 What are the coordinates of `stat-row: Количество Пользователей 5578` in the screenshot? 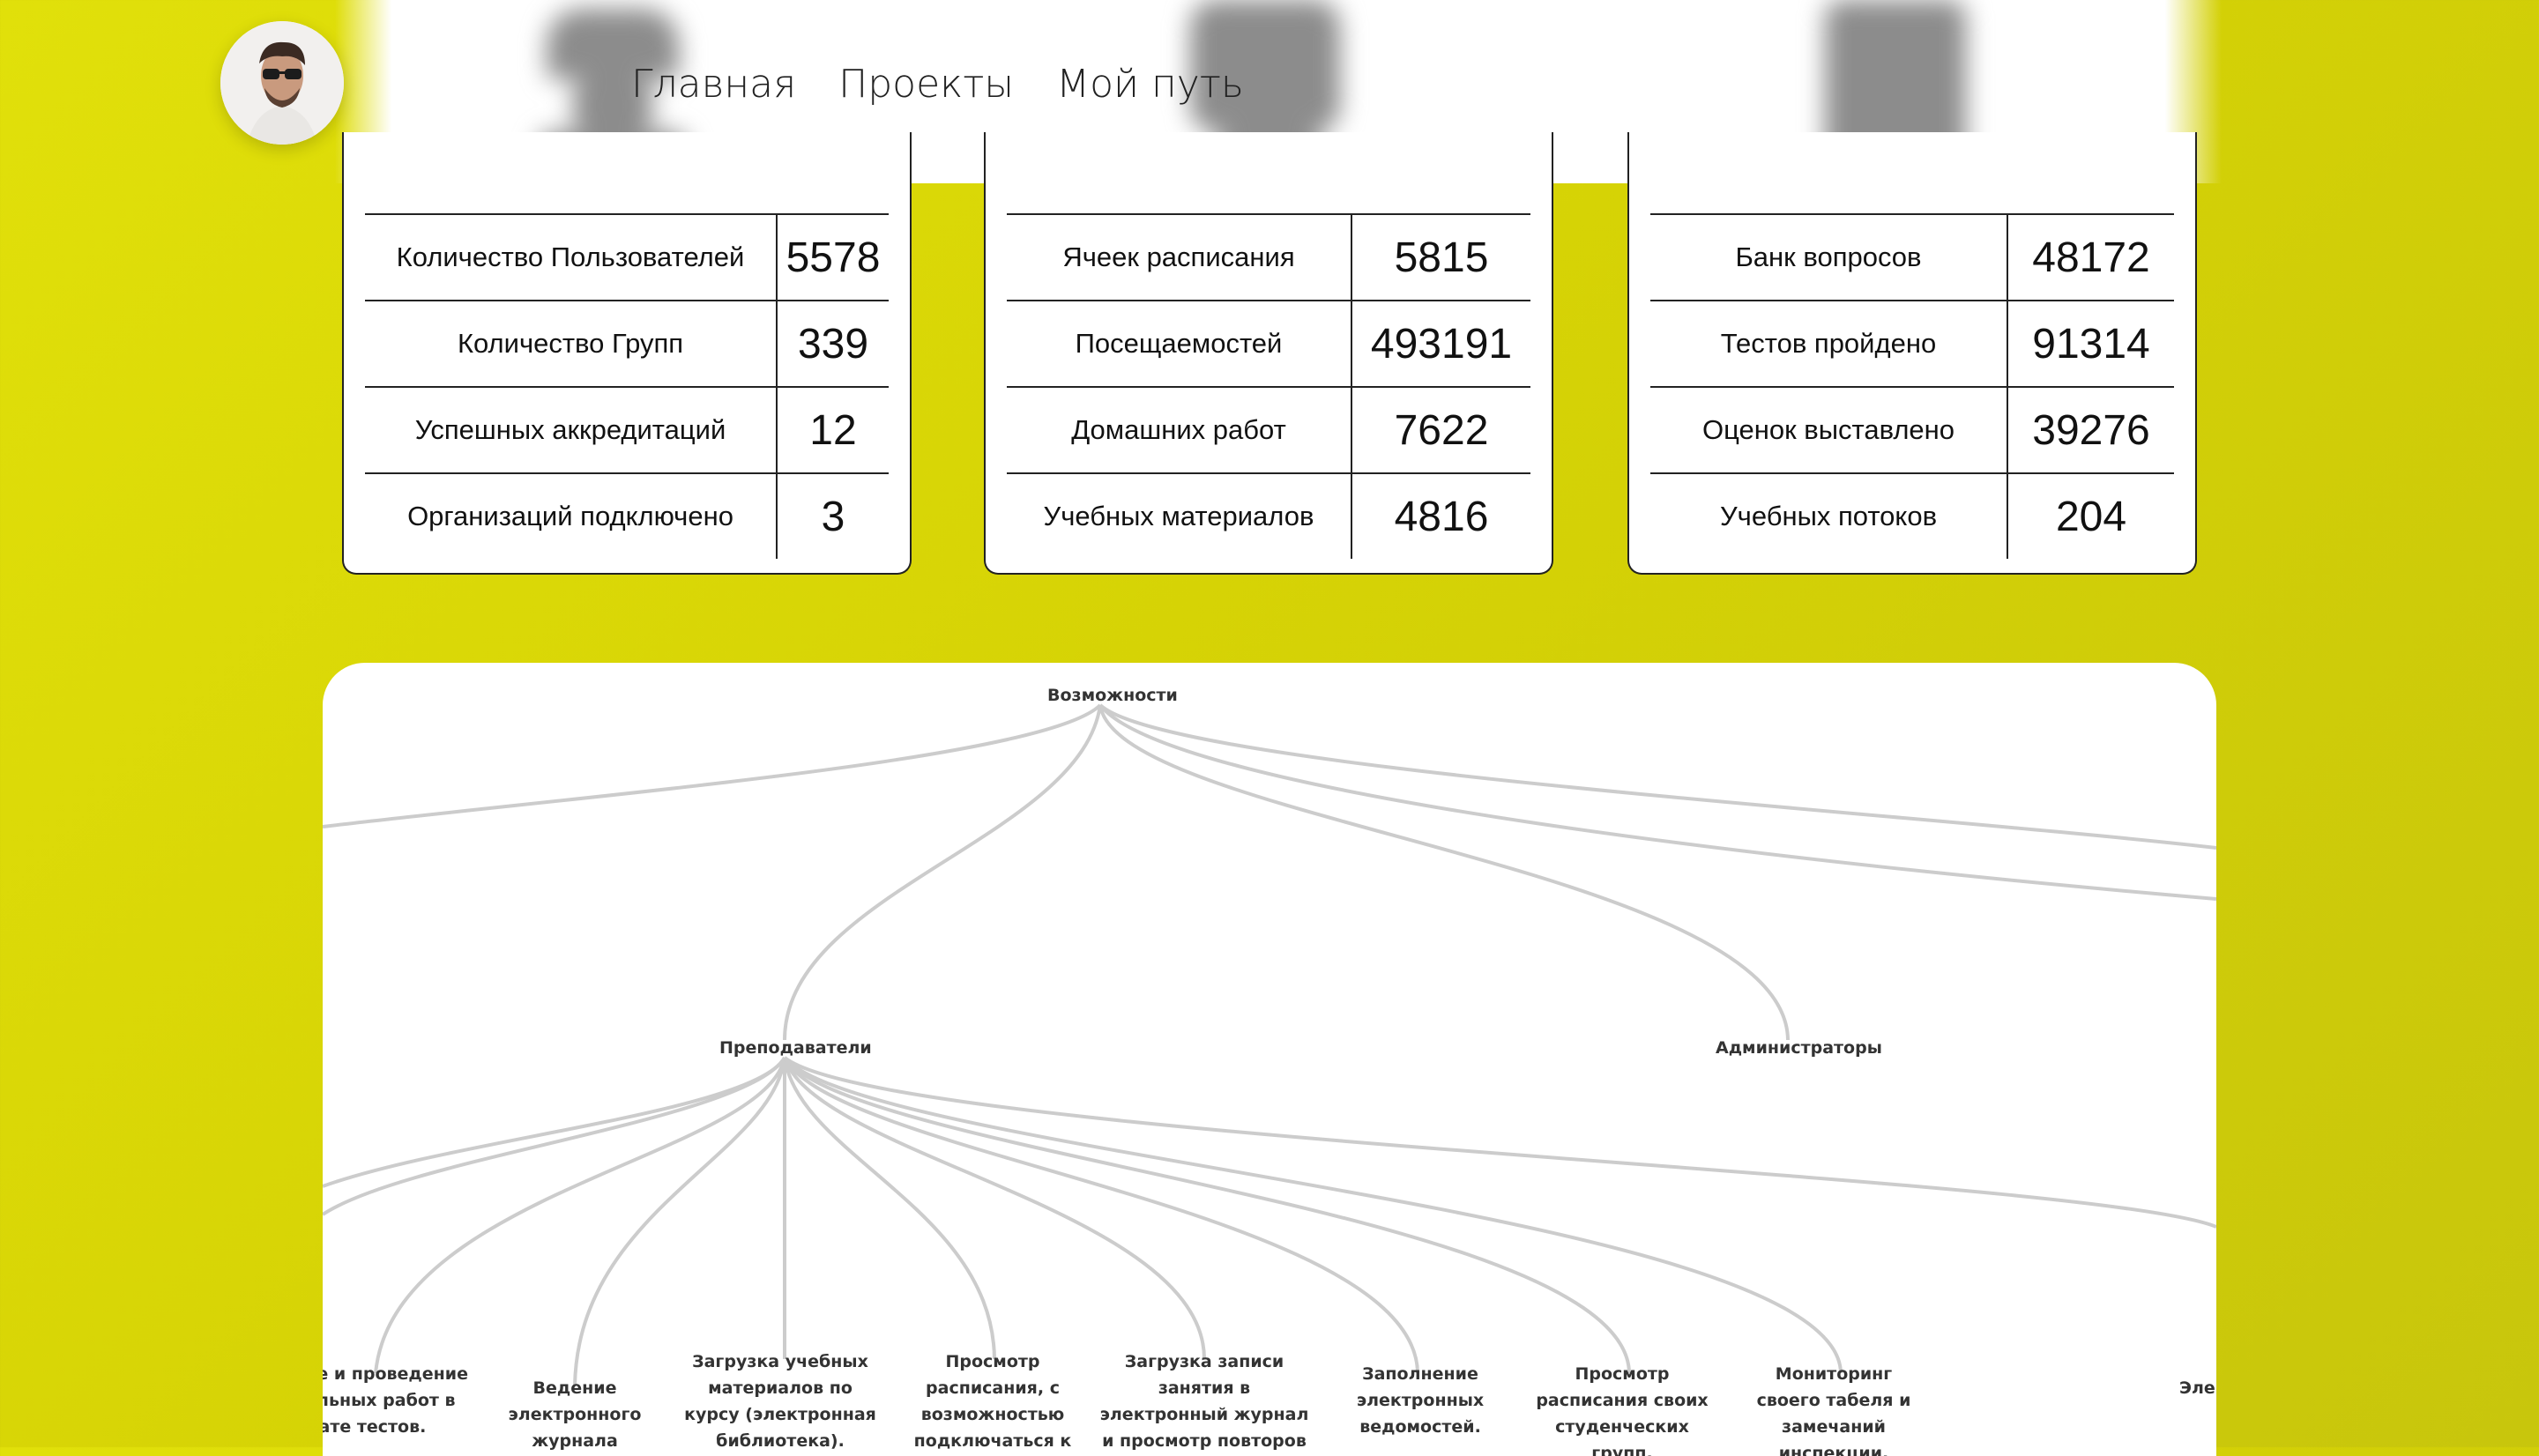 It's located at (627, 257).